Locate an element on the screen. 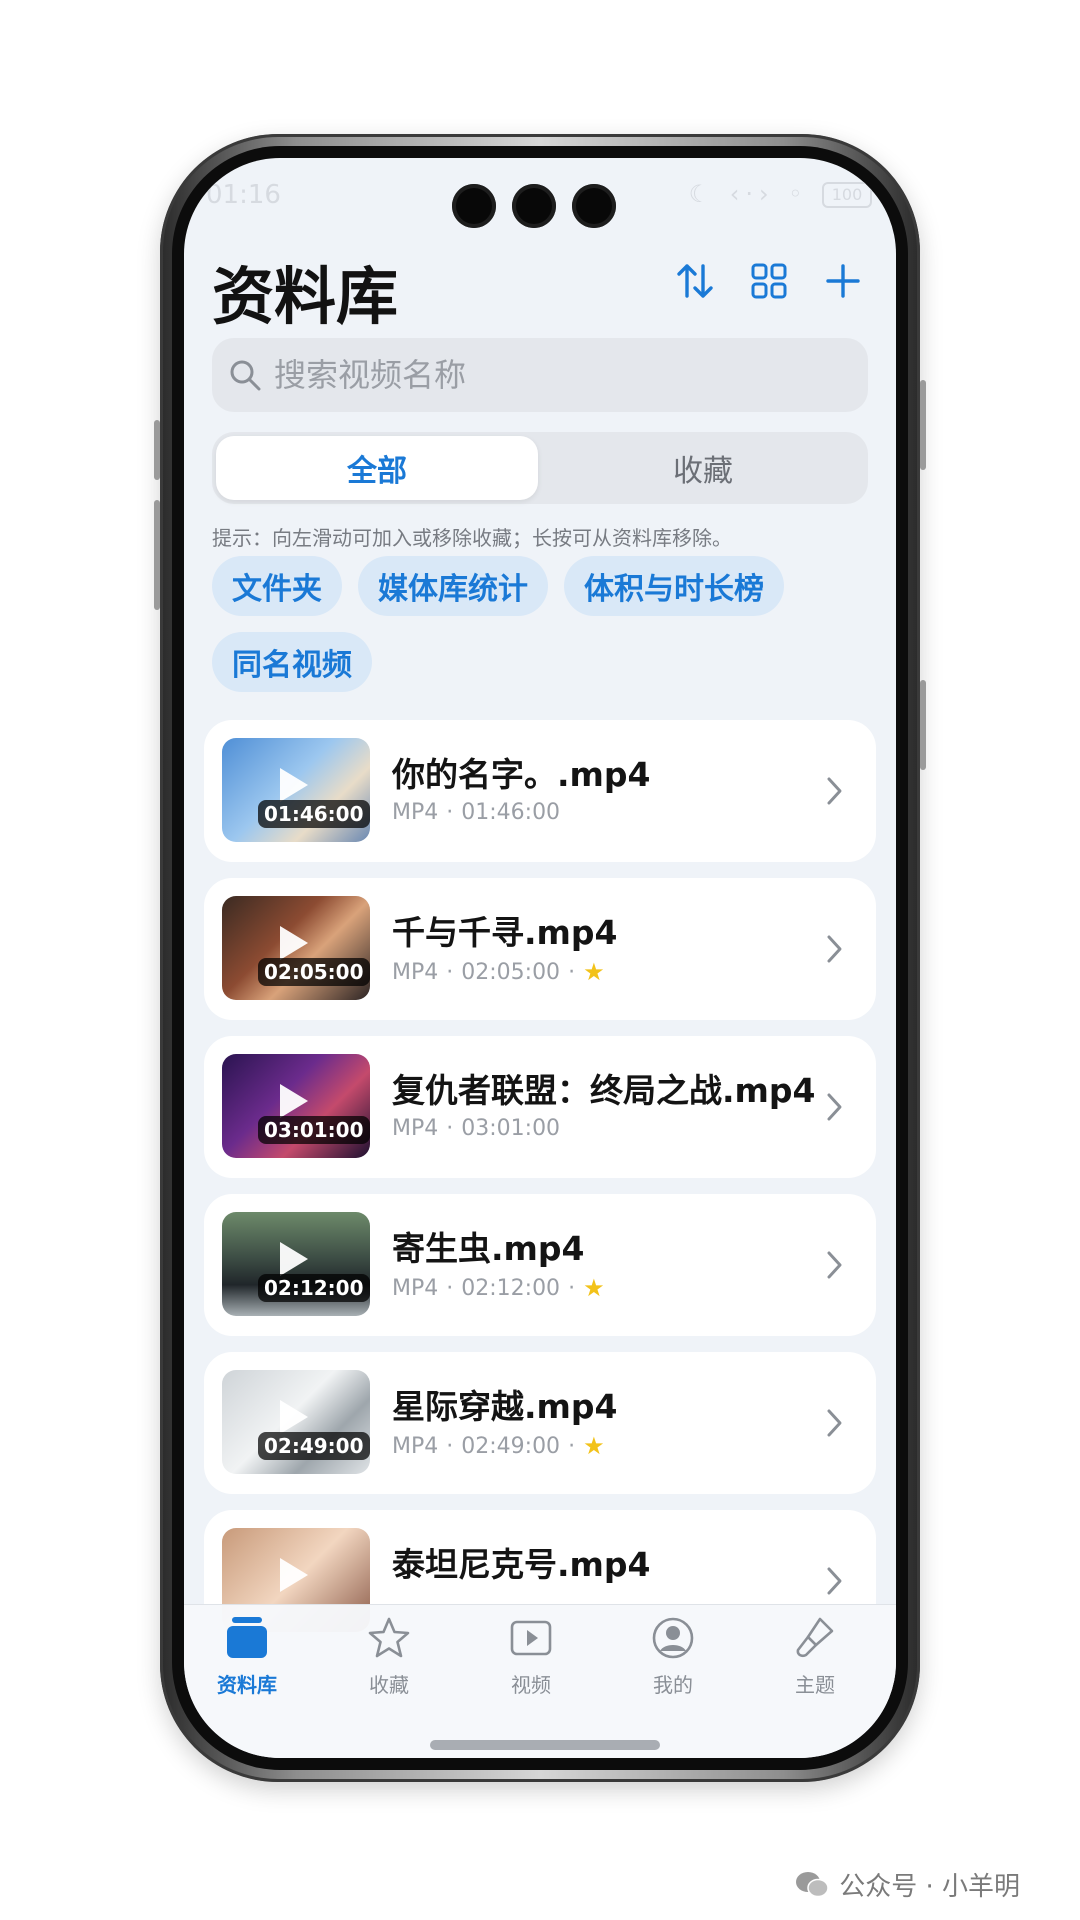  tab-videos: 视频 is located at coordinates (531, 1656).